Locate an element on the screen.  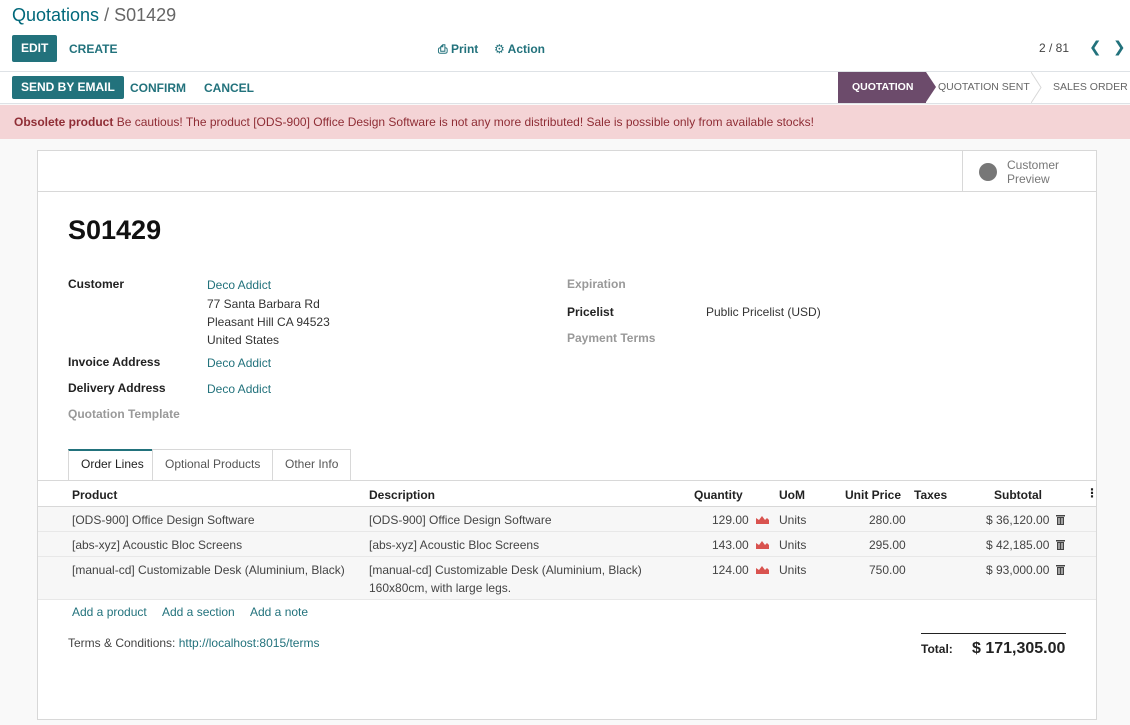
col-uom: UoM is located at coordinates (792, 495).